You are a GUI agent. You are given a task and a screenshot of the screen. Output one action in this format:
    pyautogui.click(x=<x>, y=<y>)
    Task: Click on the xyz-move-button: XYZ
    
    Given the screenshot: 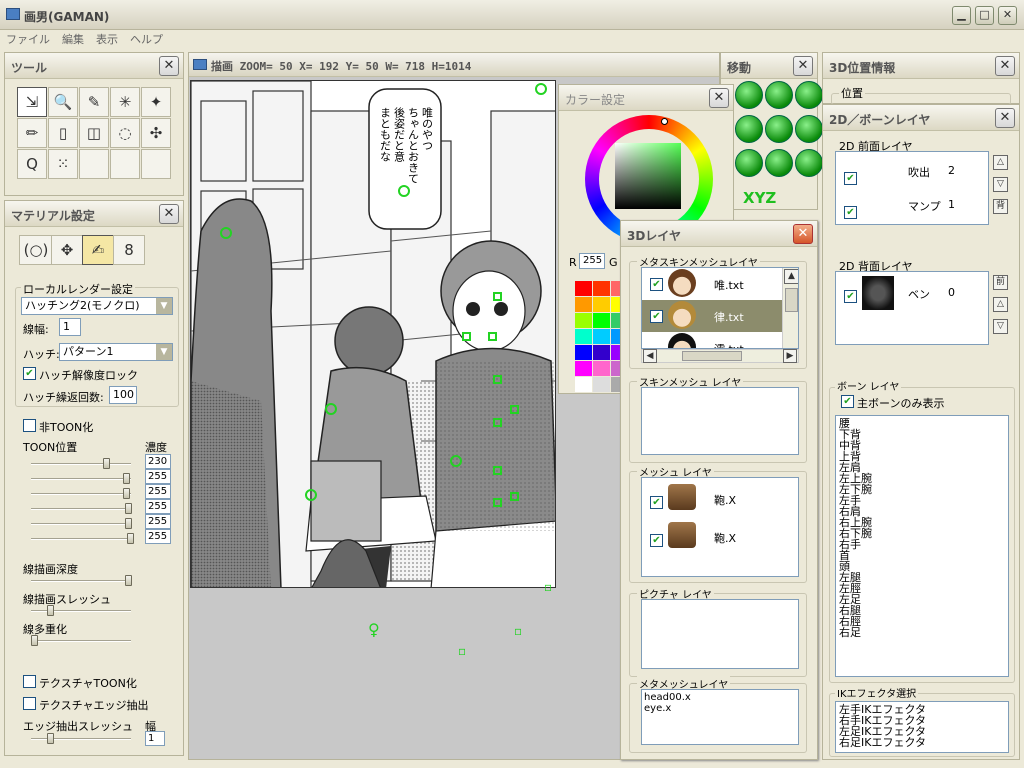 What is the action you would take?
    pyautogui.click(x=759, y=198)
    